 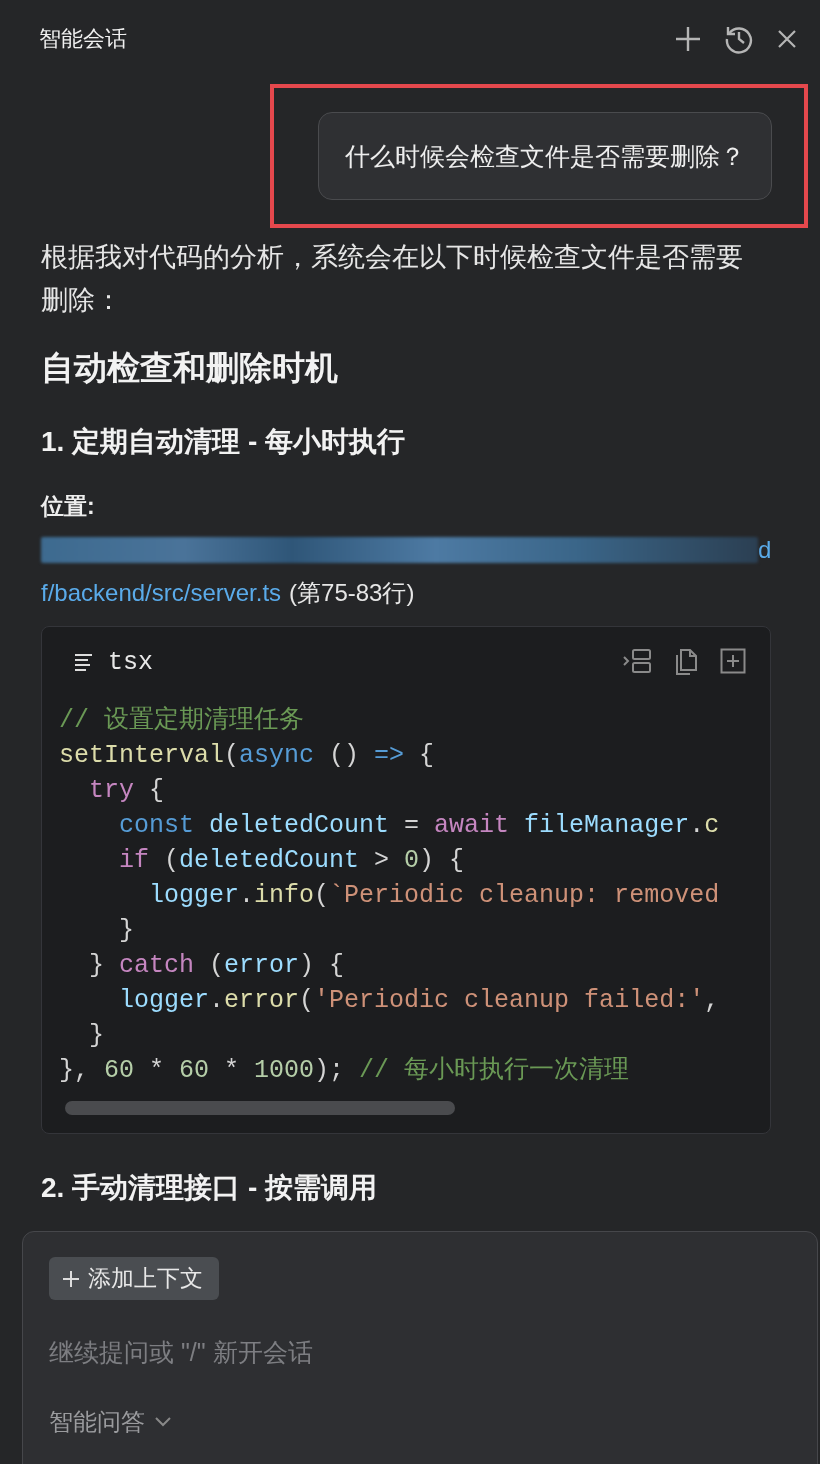 I want to click on location-label: 位置:, so click(x=68, y=506).